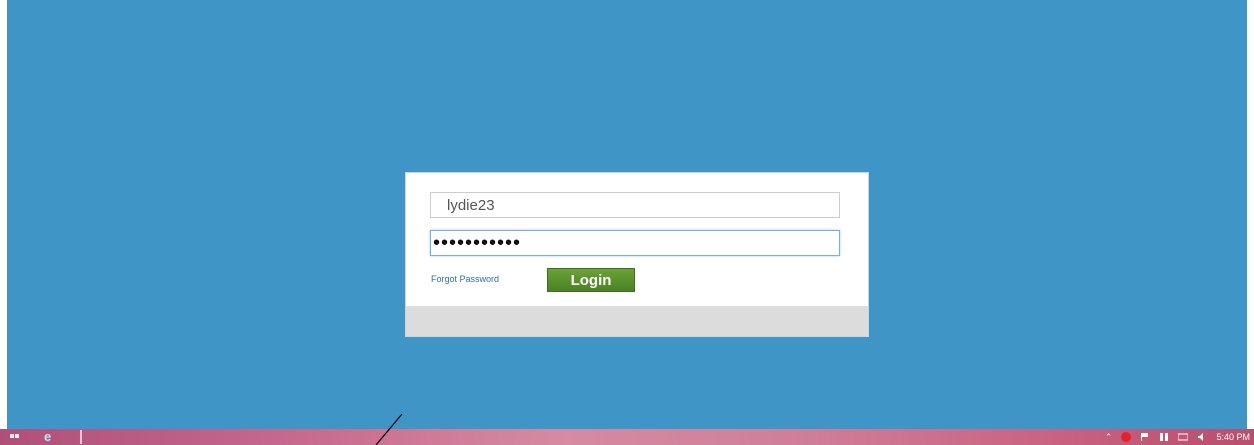 The width and height of the screenshot is (1254, 445). I want to click on internet-explorer-icon: e, so click(51, 436).